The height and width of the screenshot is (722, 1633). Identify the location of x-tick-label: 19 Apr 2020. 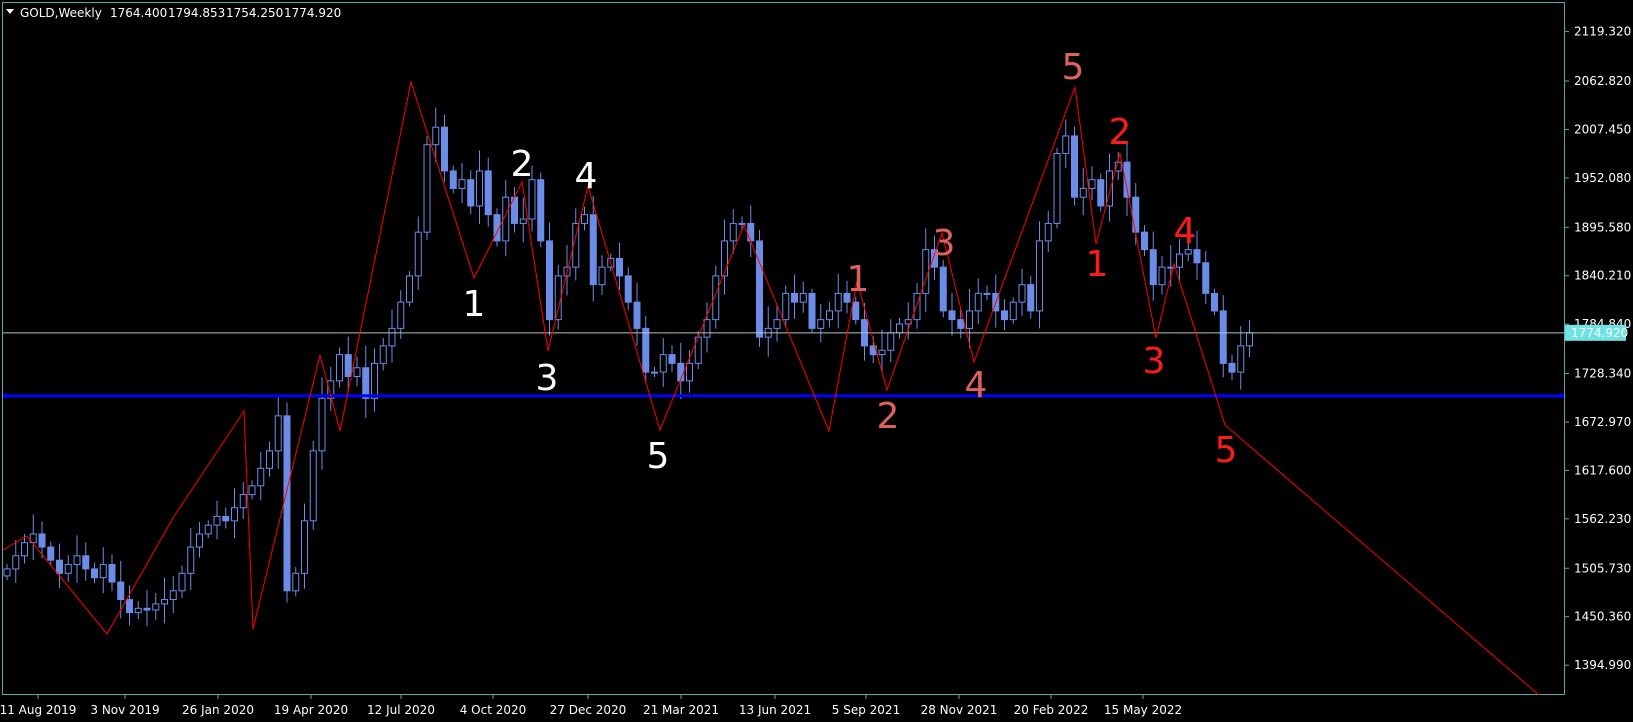
(311, 710).